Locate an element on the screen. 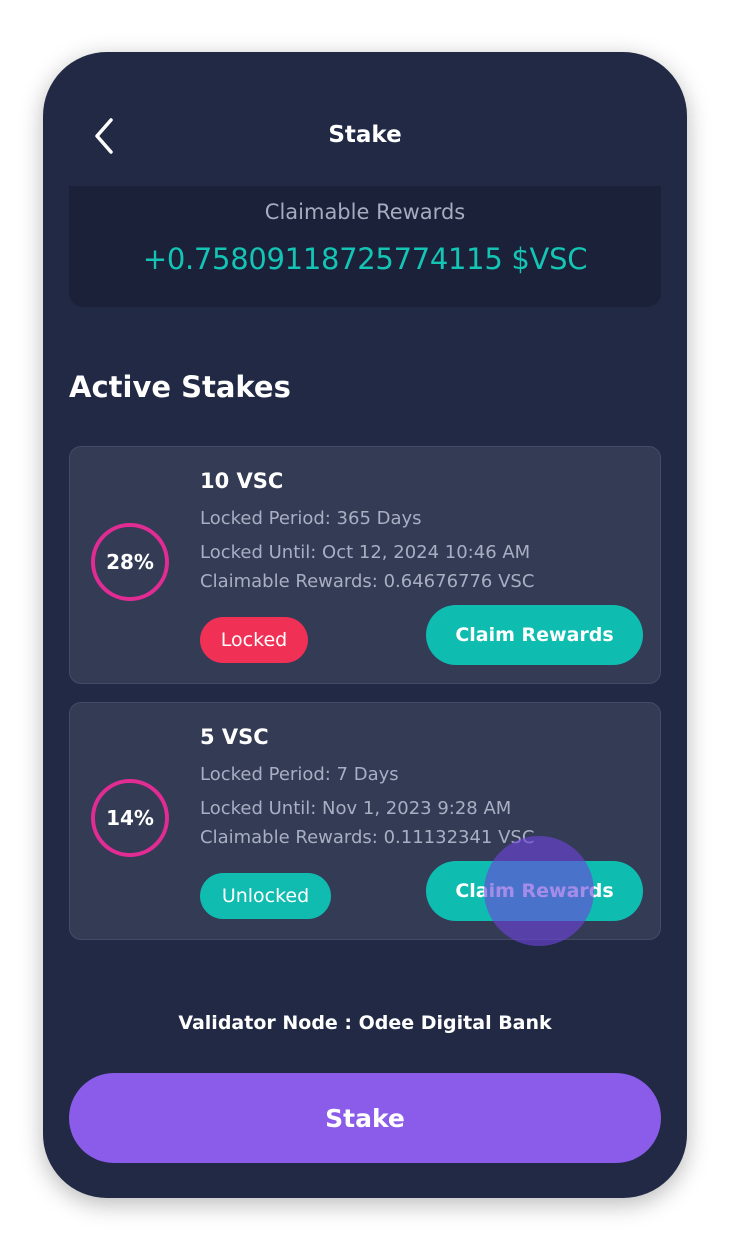 This screenshot has height=1247, width=730. progress-ring: 14% is located at coordinates (130, 818).